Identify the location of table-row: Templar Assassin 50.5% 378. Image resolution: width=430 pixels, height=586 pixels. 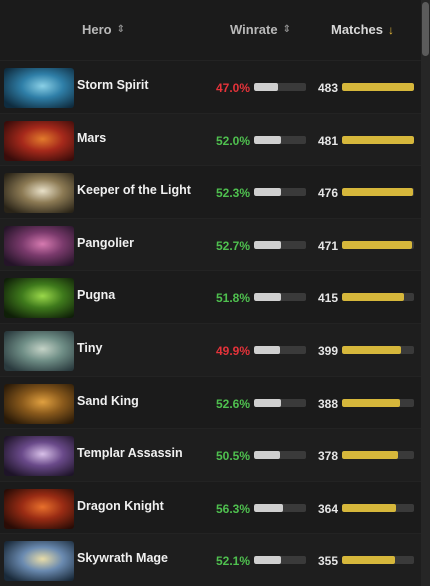
(210, 454).